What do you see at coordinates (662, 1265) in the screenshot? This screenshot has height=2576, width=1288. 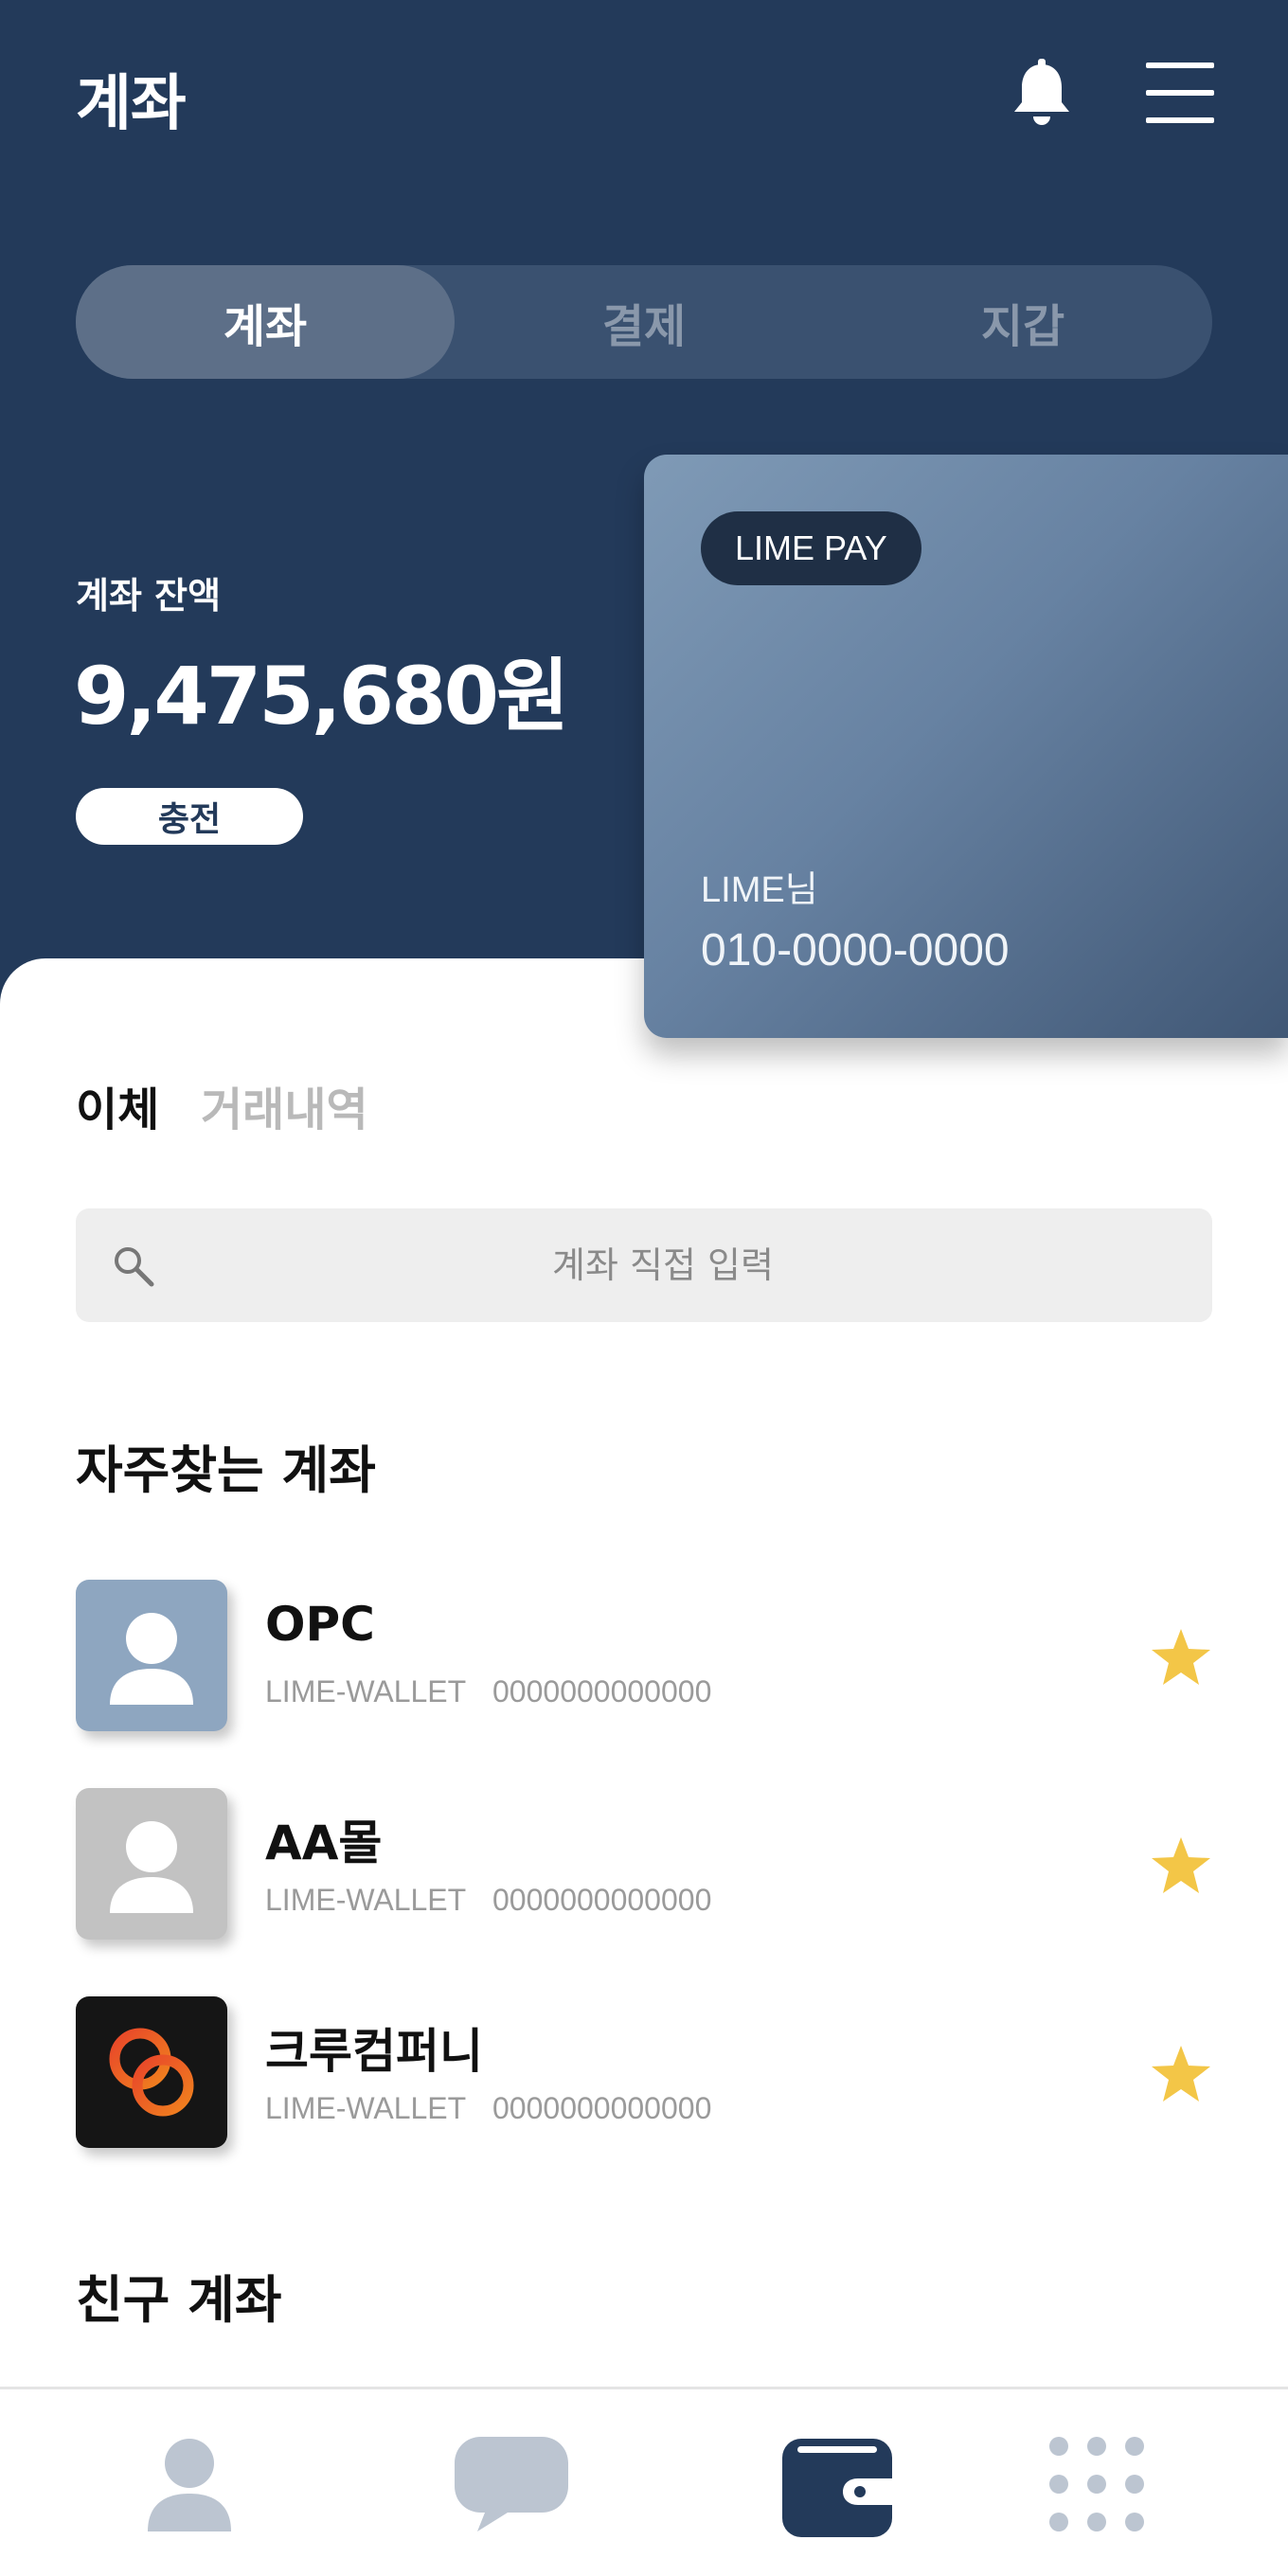 I see `search-input` at bounding box center [662, 1265].